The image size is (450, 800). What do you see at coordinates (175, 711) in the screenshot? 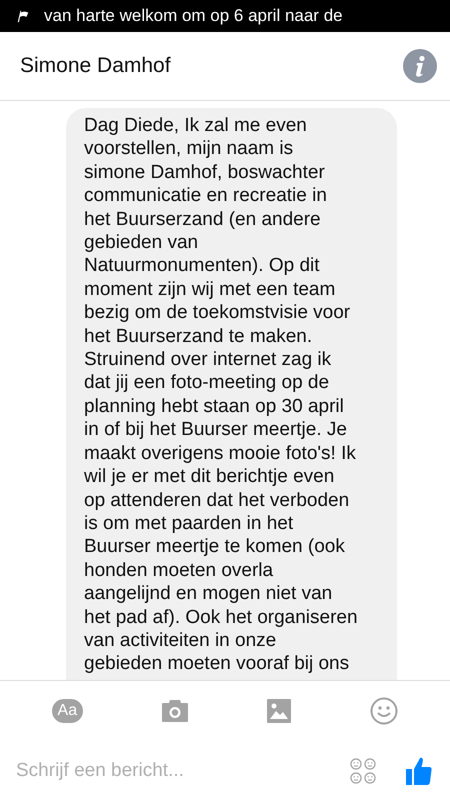
I see `camera-icon` at bounding box center [175, 711].